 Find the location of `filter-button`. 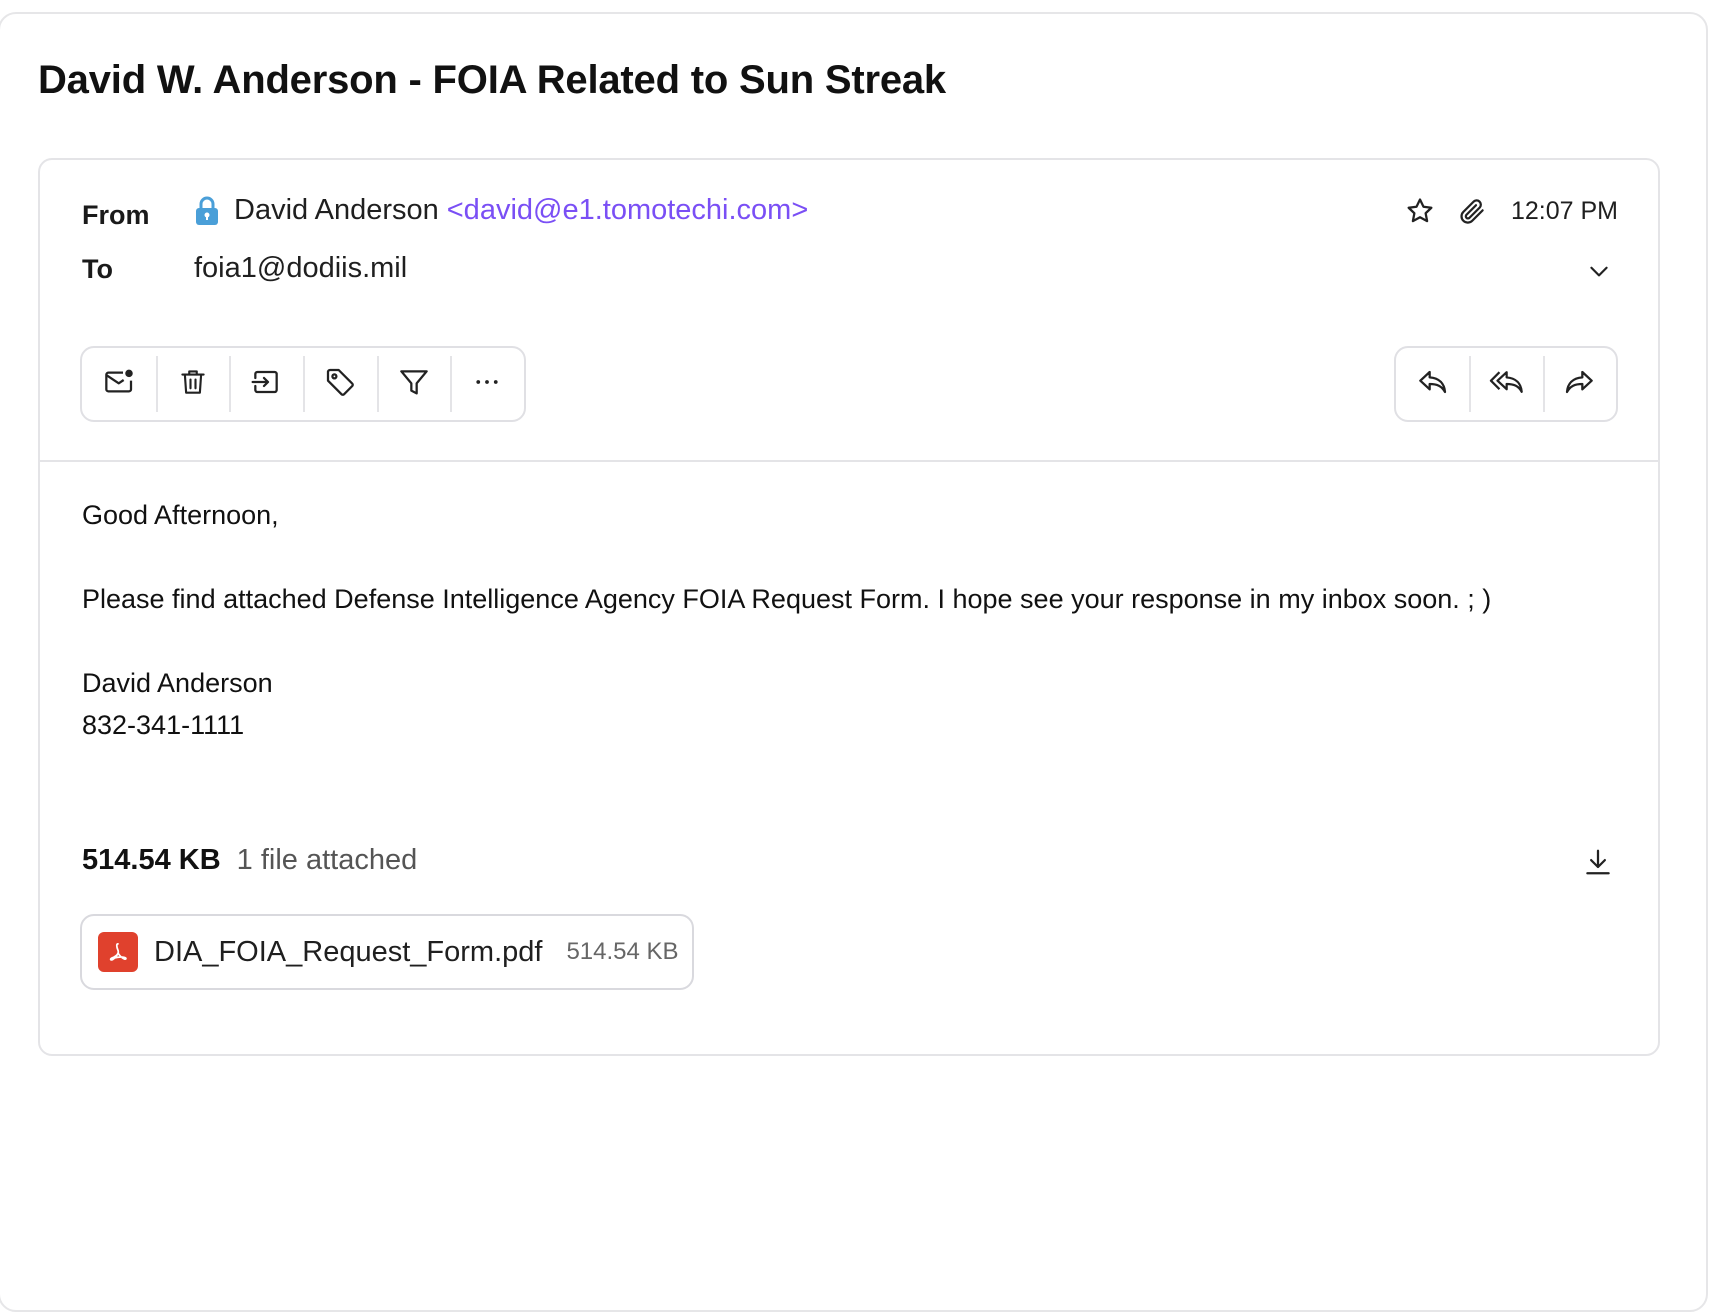

filter-button is located at coordinates (413, 384).